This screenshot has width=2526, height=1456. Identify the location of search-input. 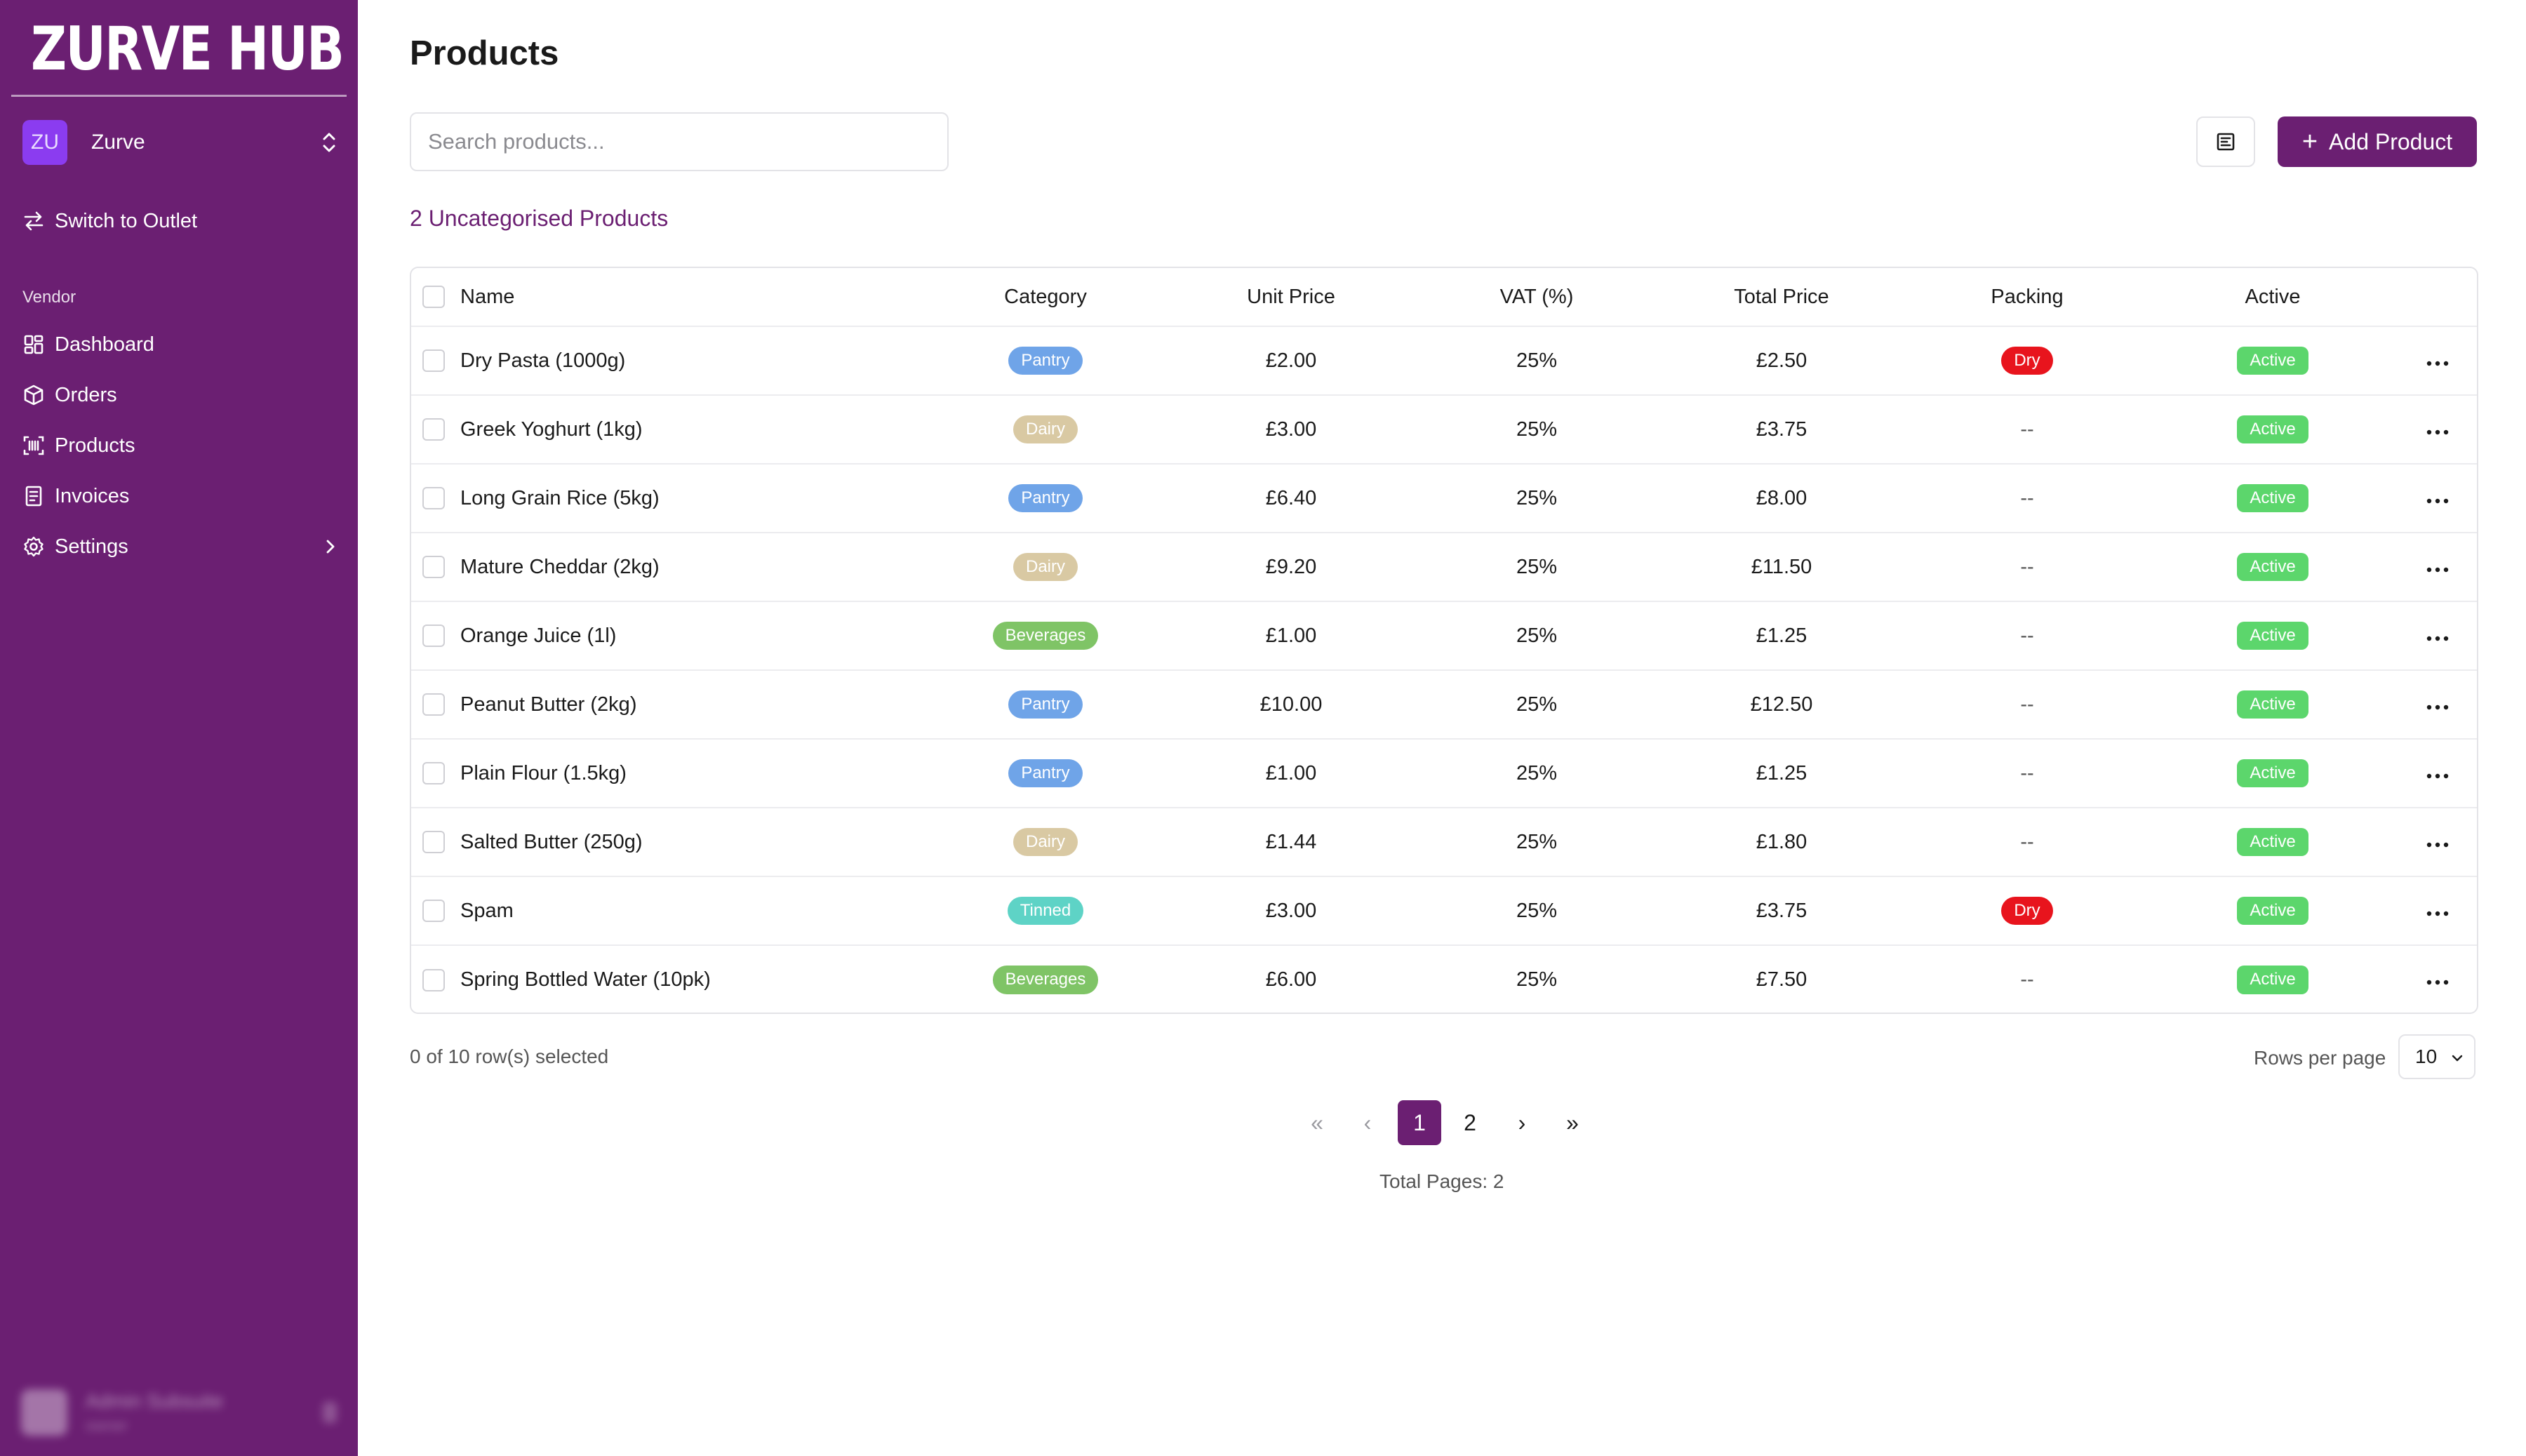
(679, 142).